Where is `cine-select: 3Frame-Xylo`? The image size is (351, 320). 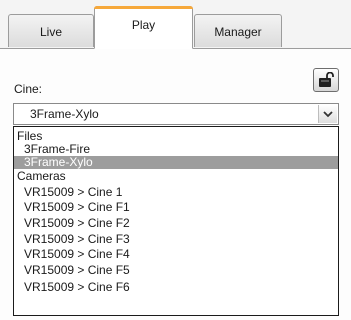
cine-select: 3Frame-Xylo is located at coordinates (176, 114).